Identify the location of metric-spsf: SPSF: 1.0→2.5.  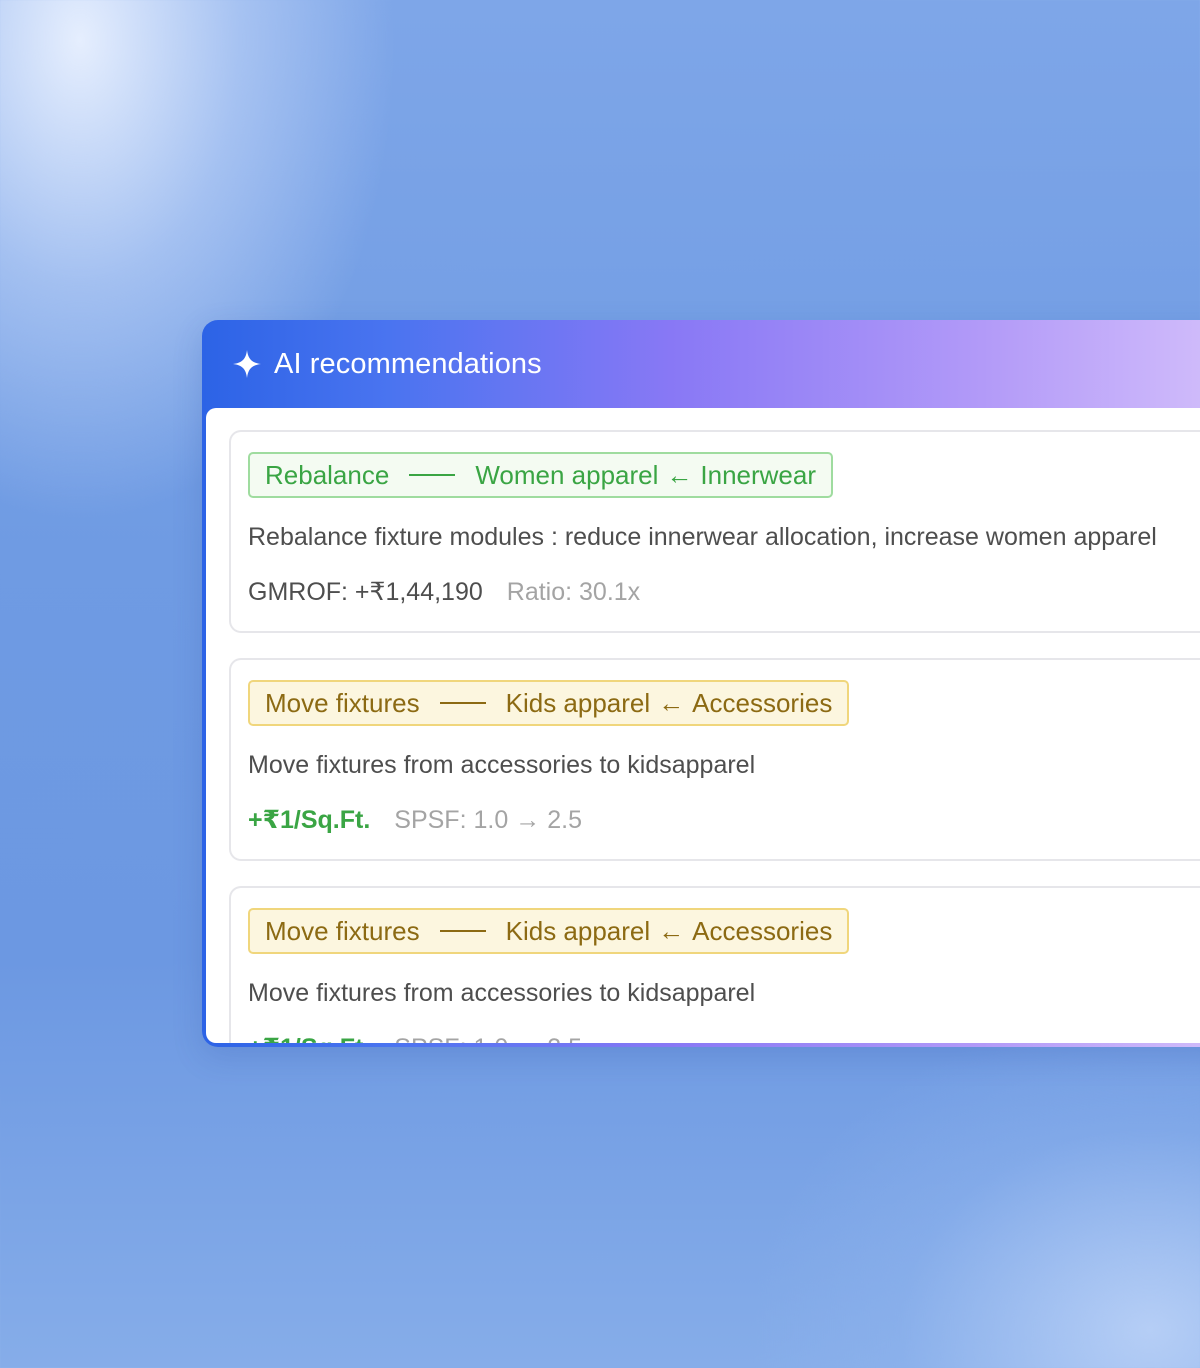
(488, 820).